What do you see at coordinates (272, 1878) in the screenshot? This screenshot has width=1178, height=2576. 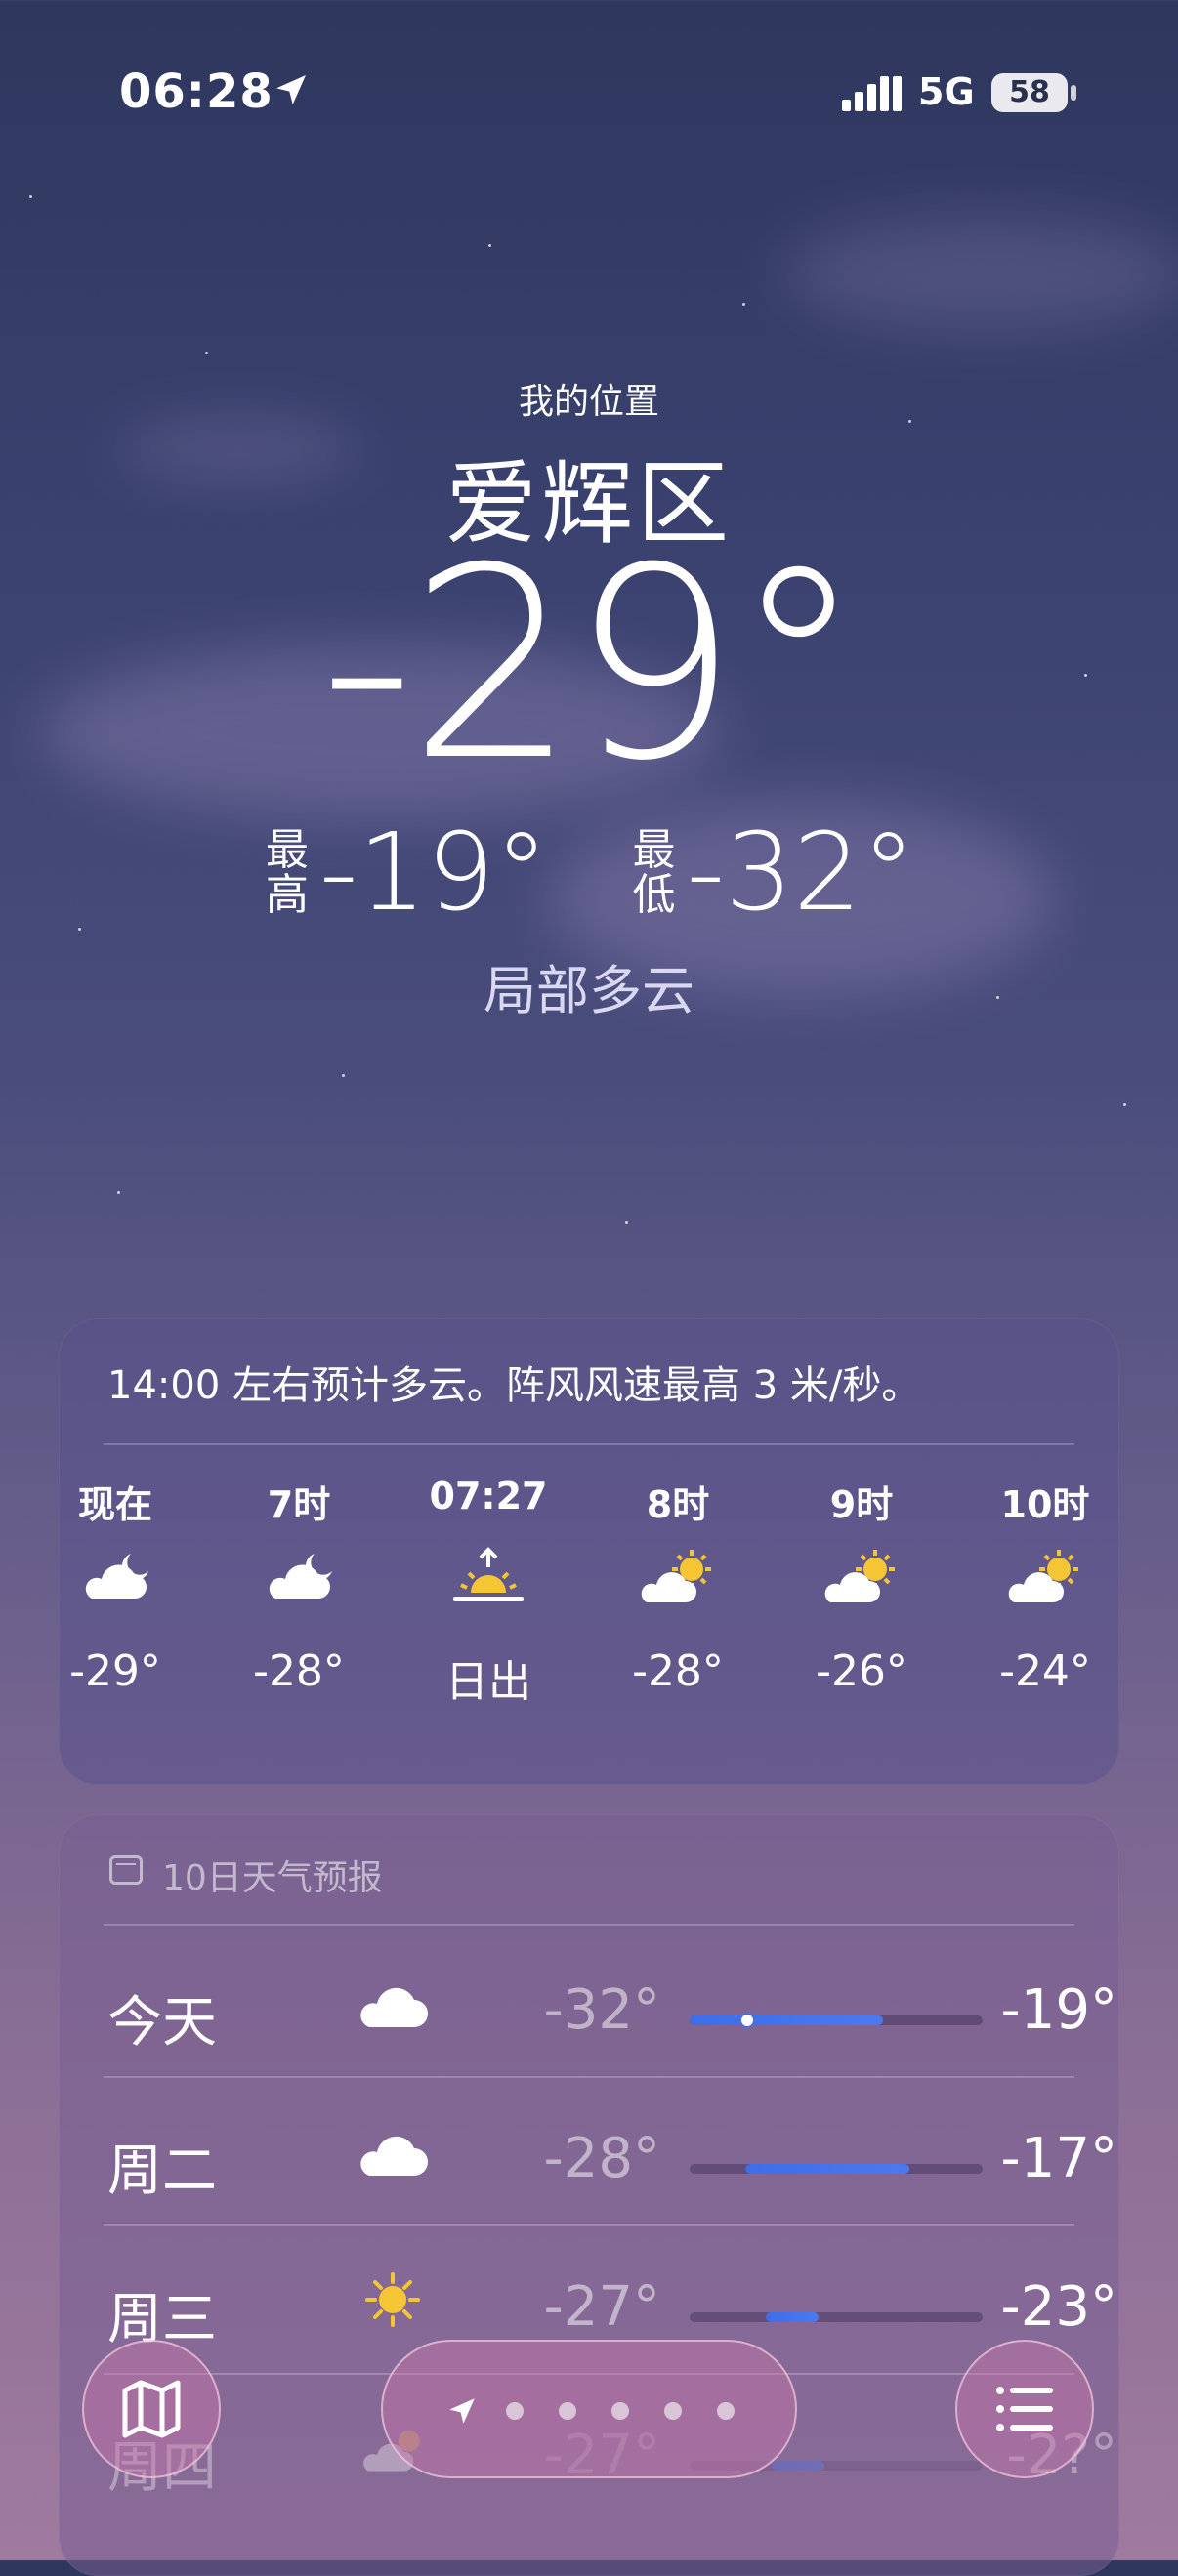 I see `ten-day-title: 10日天气预报` at bounding box center [272, 1878].